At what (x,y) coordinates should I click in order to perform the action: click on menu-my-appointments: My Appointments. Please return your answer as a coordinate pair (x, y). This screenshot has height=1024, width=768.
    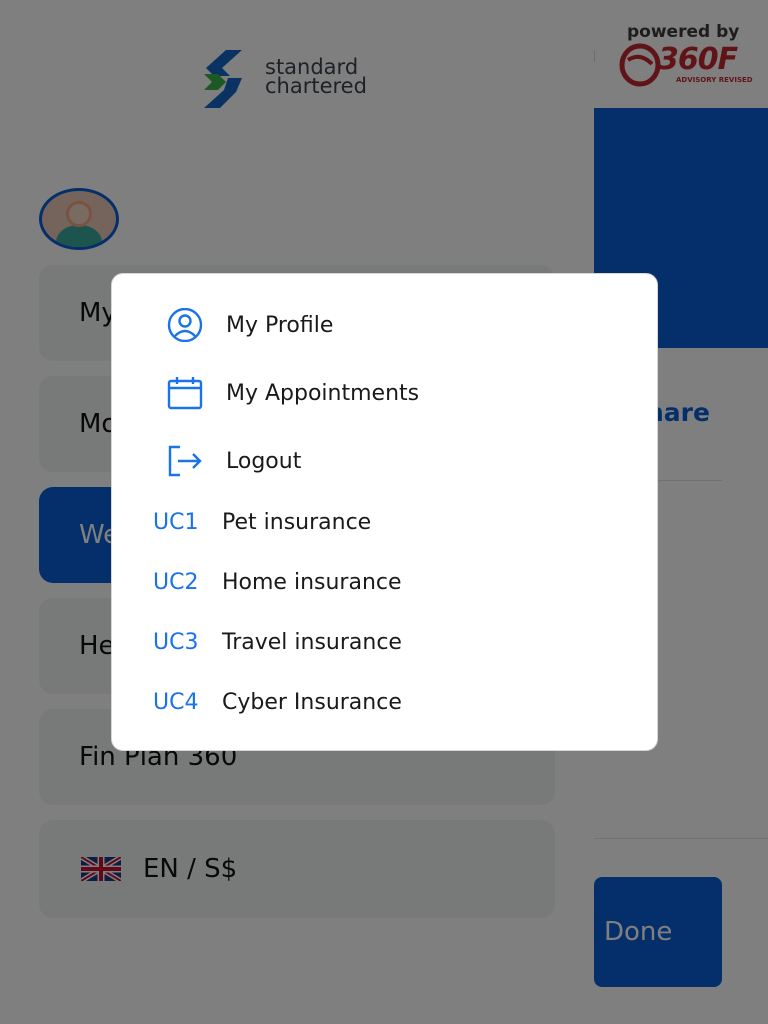
    Looking at the image, I should click on (385, 393).